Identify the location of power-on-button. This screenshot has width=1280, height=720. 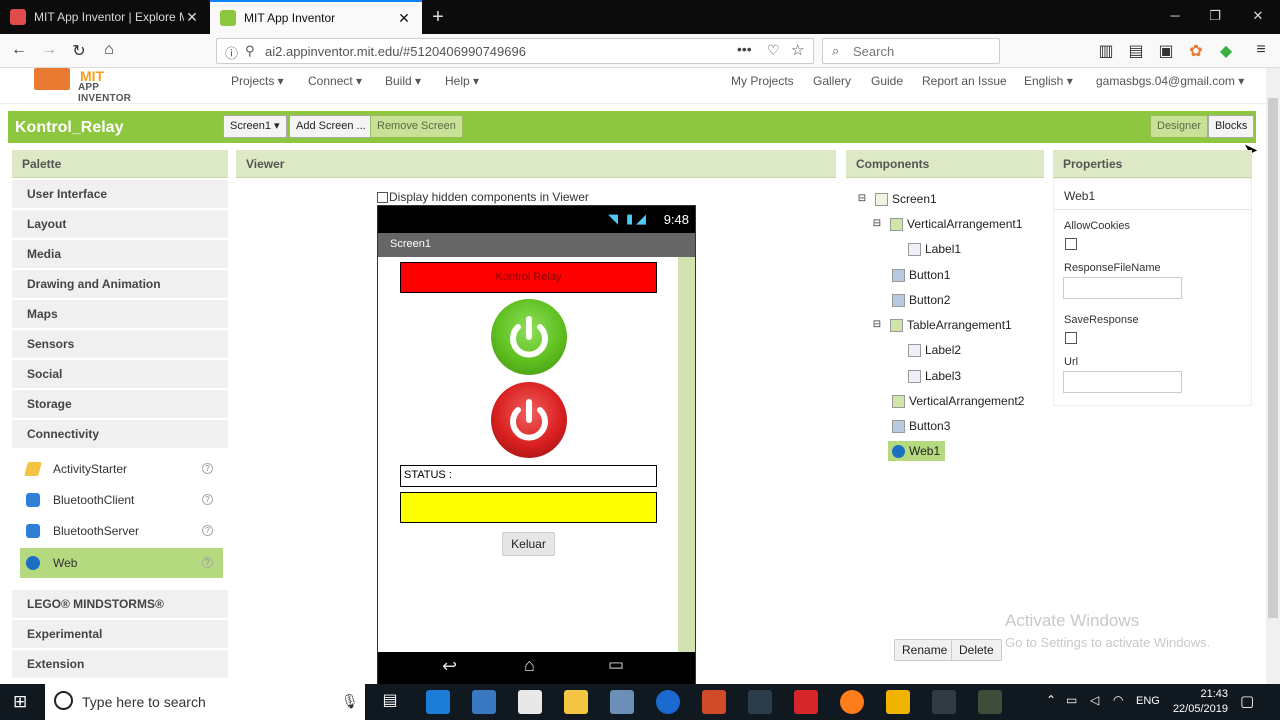
(529, 337).